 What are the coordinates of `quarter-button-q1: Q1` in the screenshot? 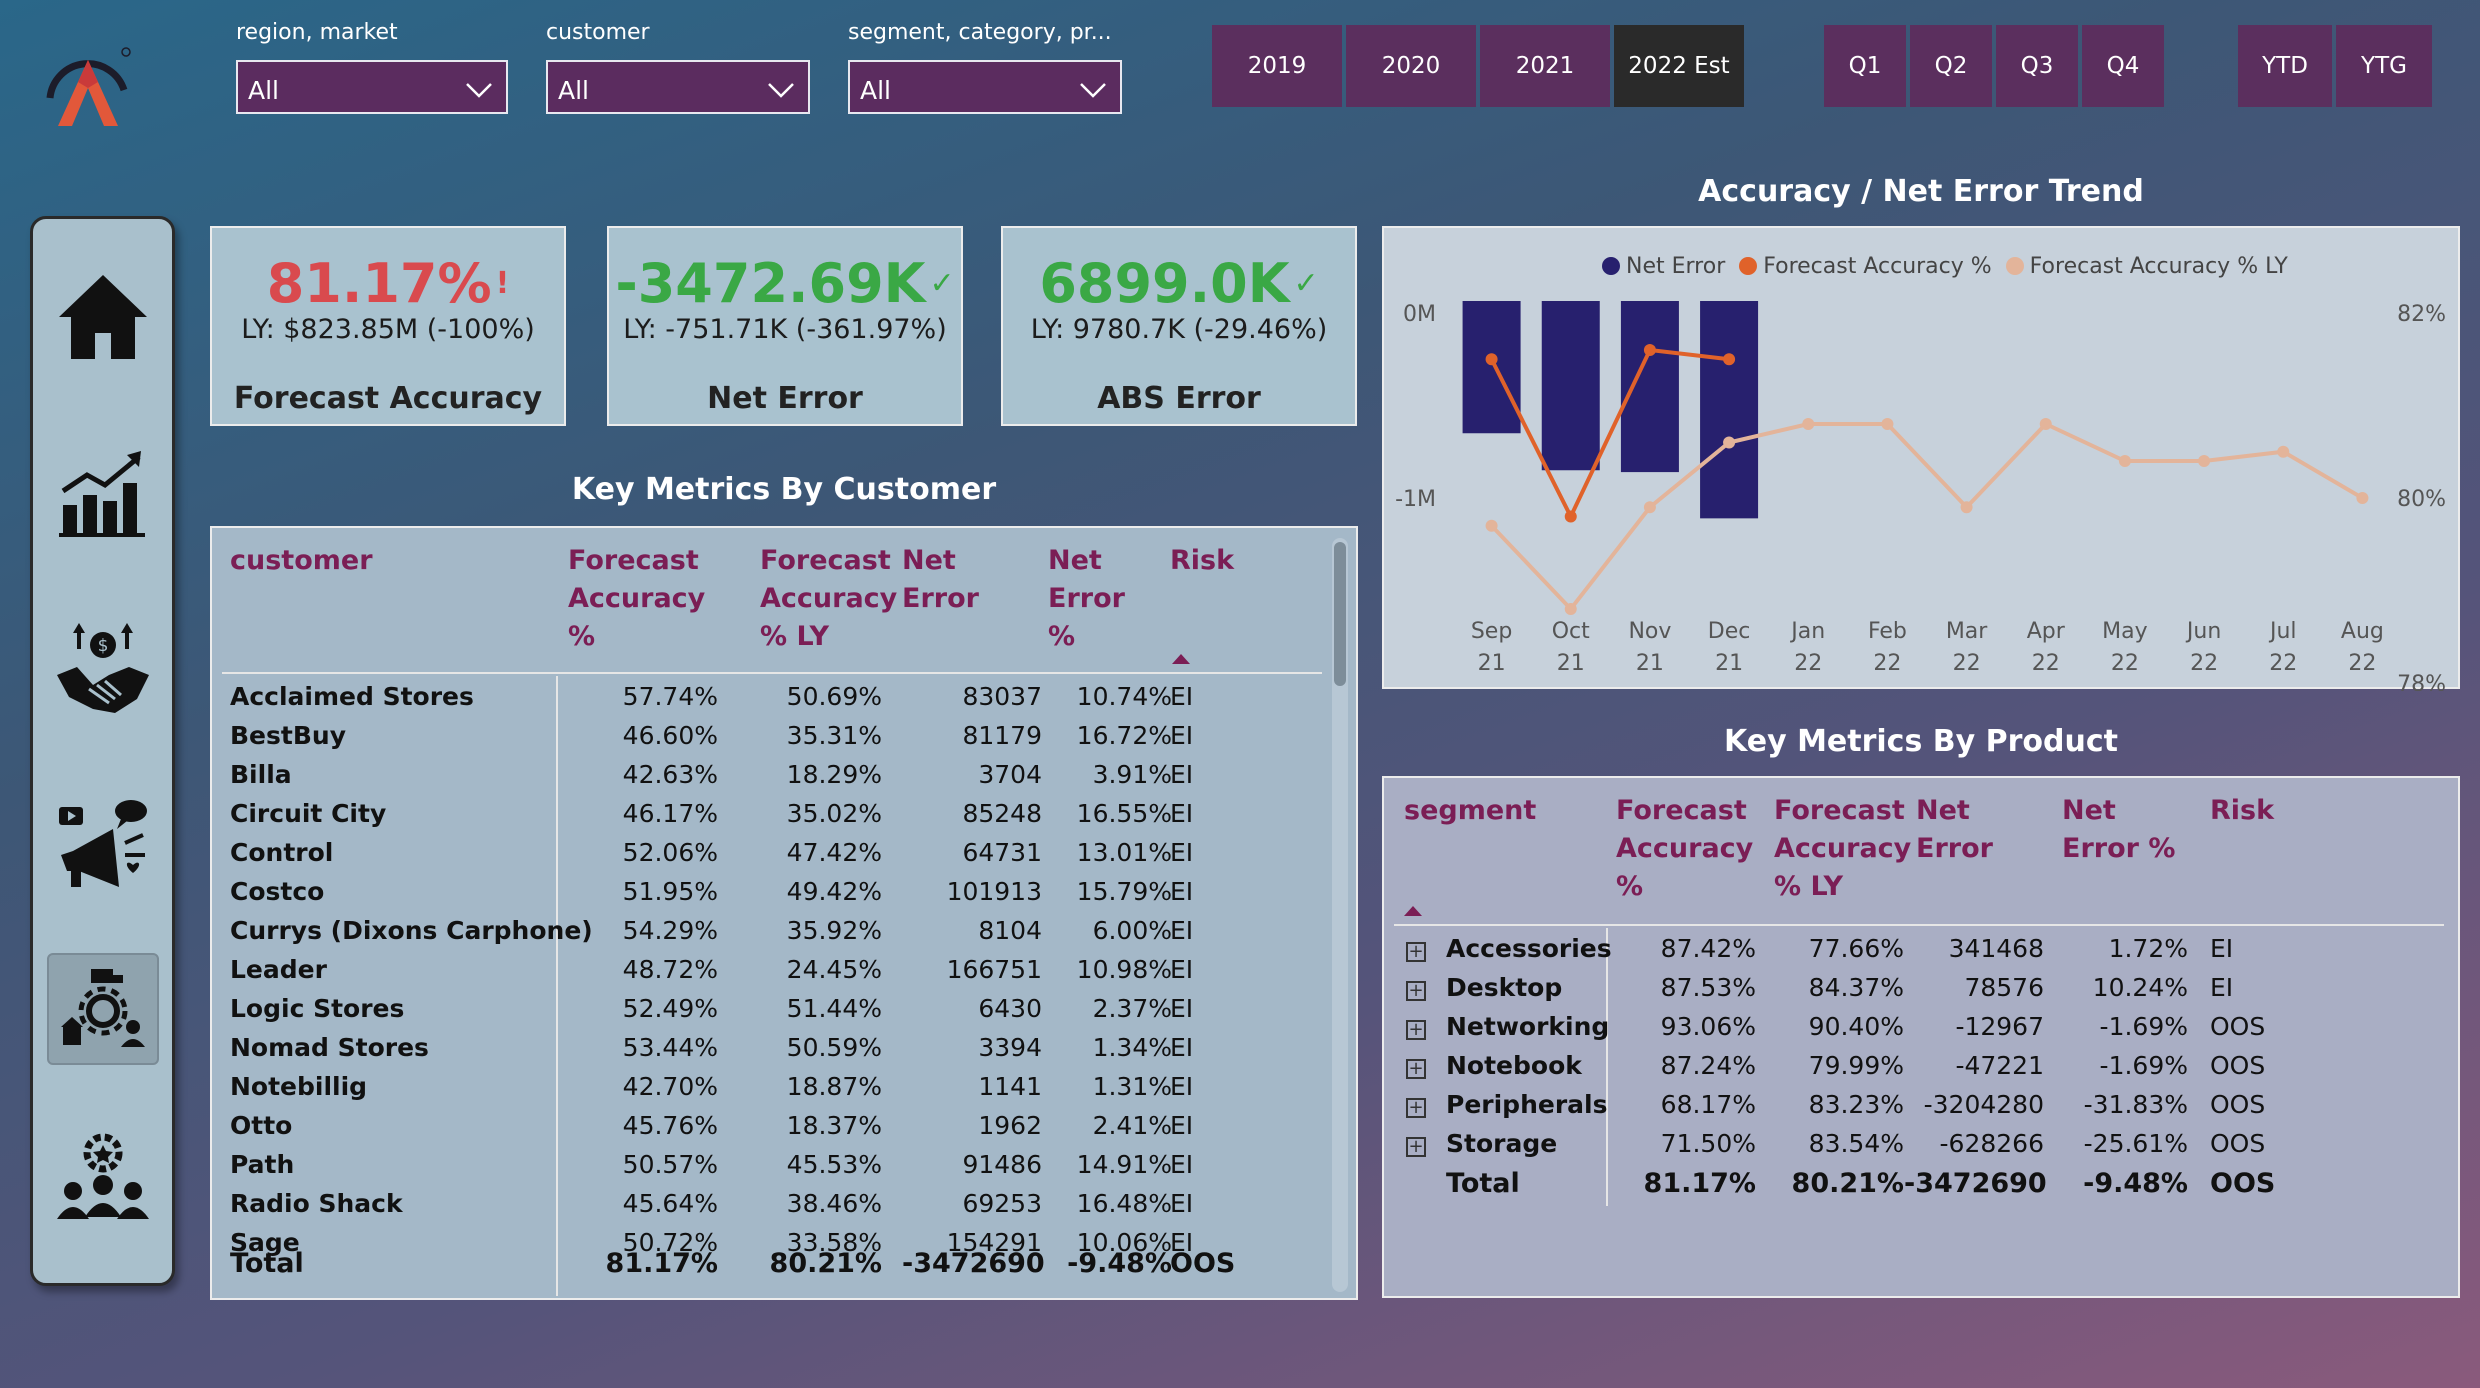 It's located at (1865, 66).